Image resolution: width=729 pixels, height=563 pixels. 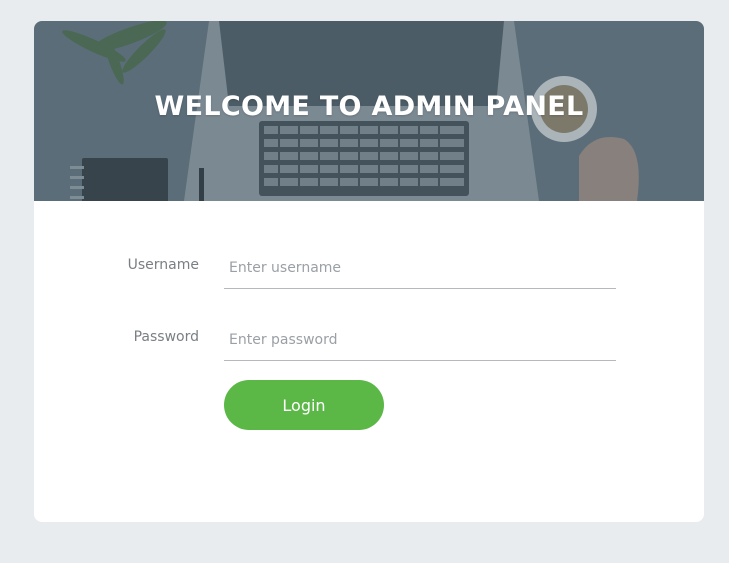 What do you see at coordinates (369, 106) in the screenshot?
I see `page-title: WELCOME TO ADMIN PANEL` at bounding box center [369, 106].